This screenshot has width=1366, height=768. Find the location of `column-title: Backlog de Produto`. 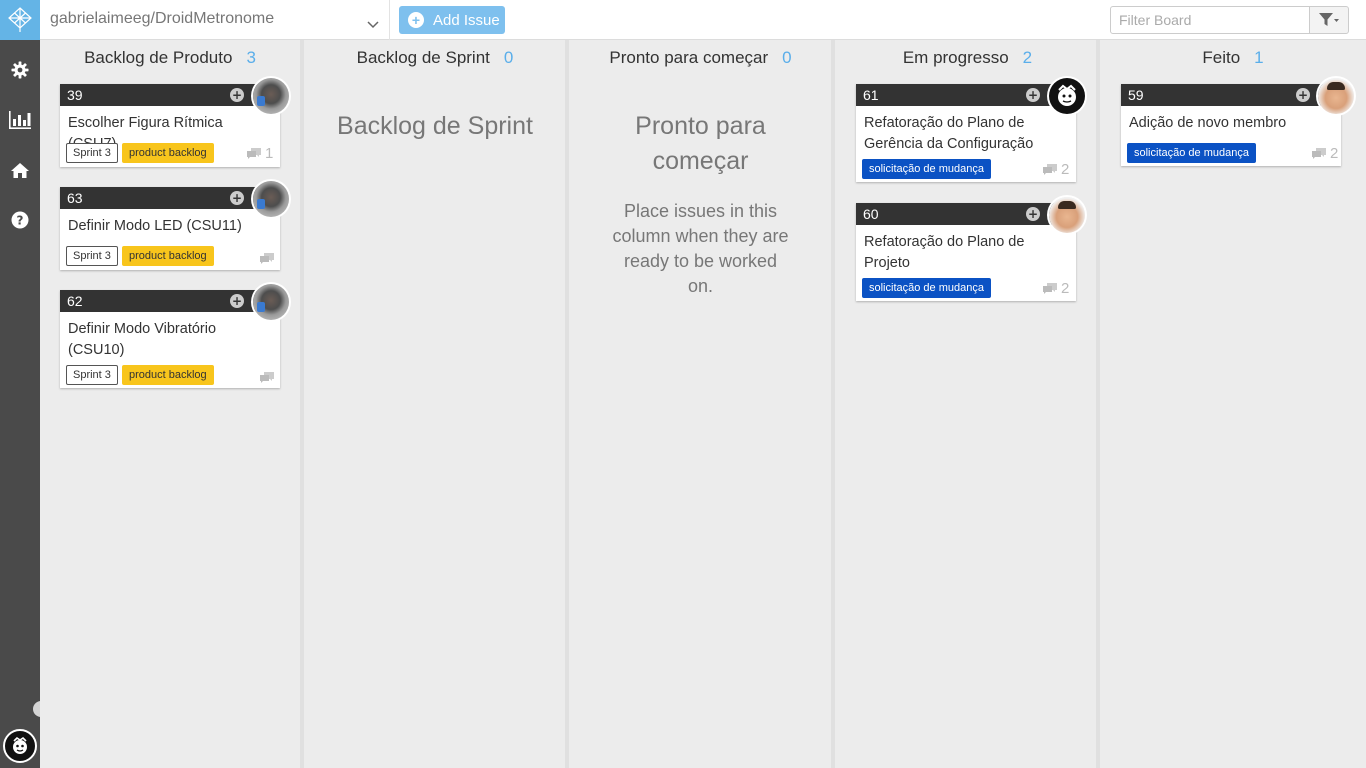

column-title: Backlog de Produto is located at coordinates (158, 57).